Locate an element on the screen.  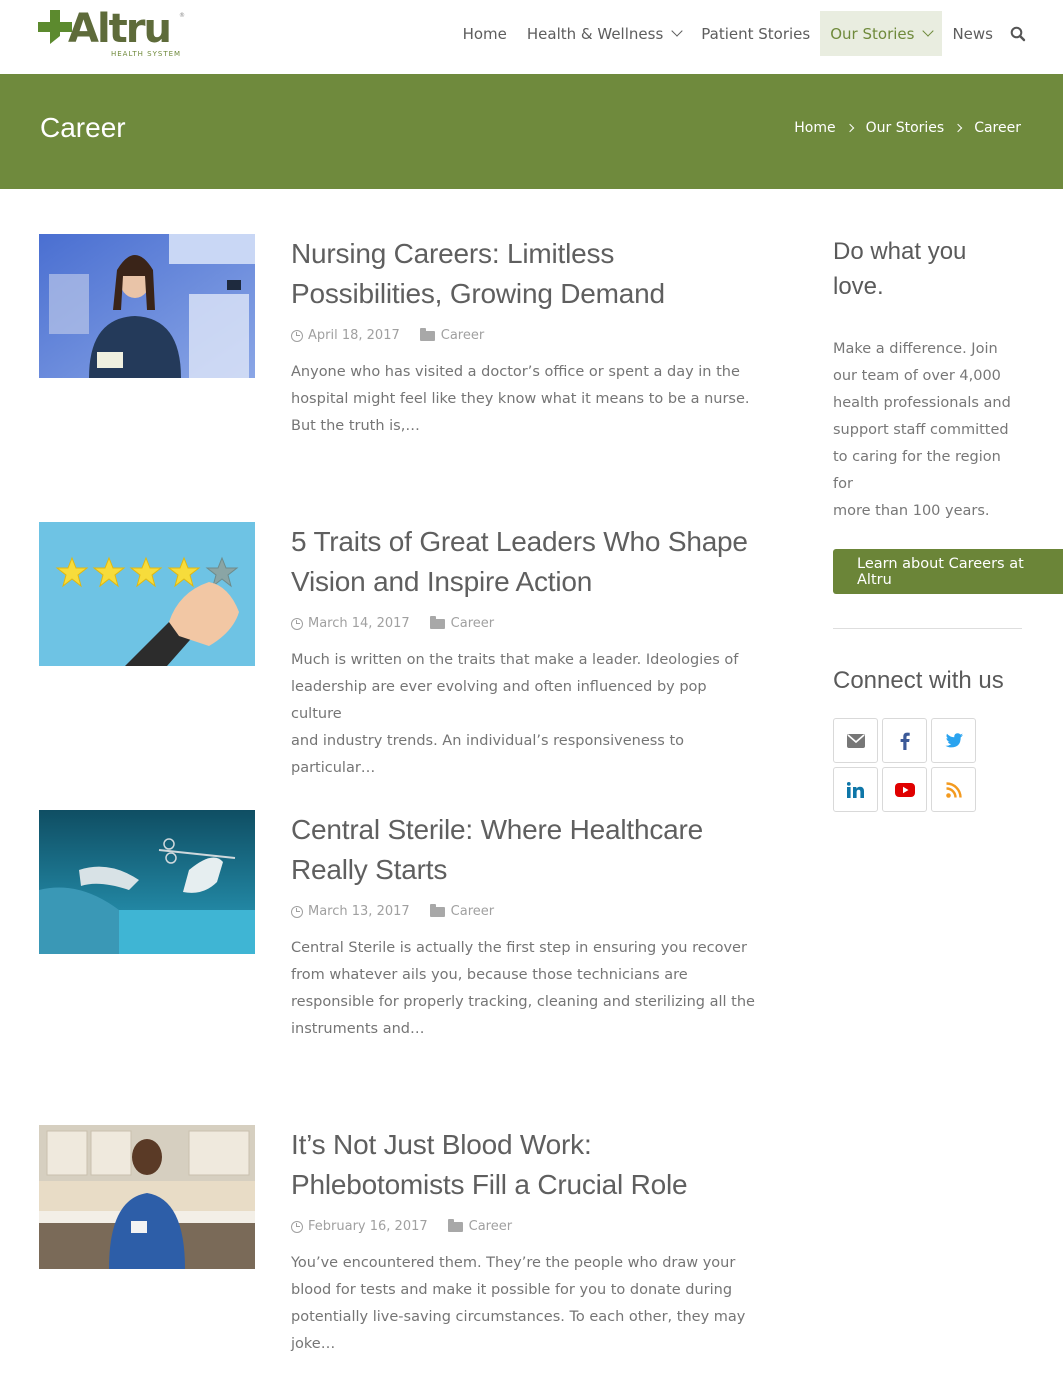
rss-icon is located at coordinates (953, 789).